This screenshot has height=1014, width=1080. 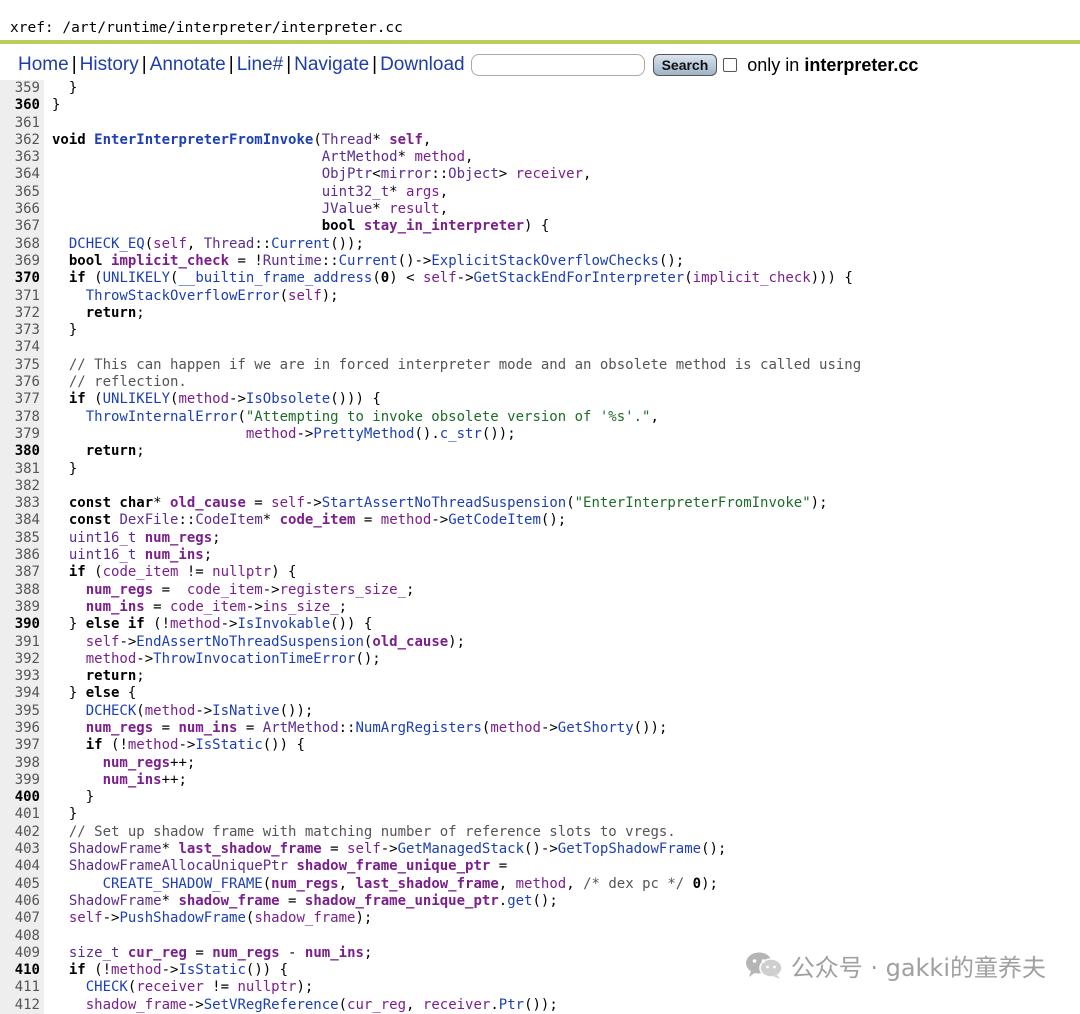 What do you see at coordinates (245, 711) in the screenshot?
I see `code-token: IsNative` at bounding box center [245, 711].